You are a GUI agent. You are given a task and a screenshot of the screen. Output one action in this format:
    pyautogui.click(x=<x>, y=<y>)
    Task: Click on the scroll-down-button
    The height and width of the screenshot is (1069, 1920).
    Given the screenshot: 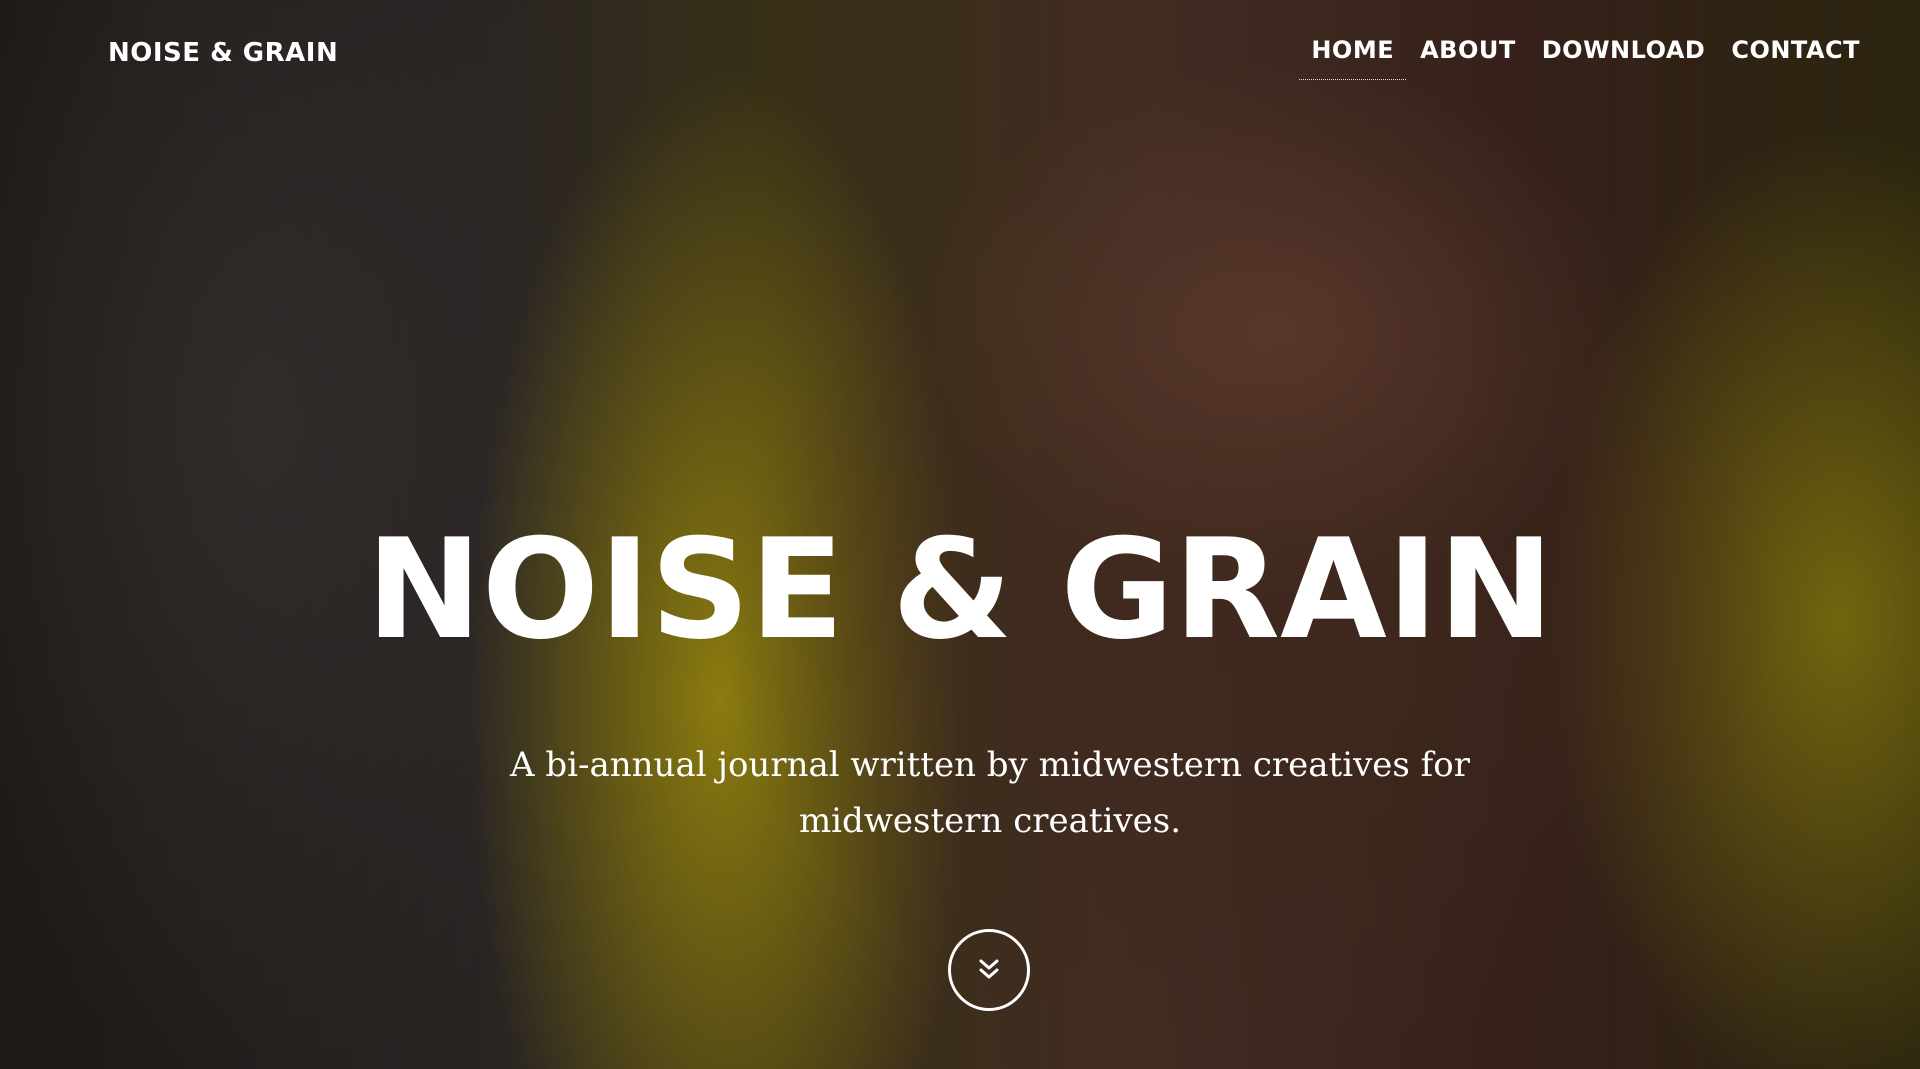 What is the action you would take?
    pyautogui.click(x=989, y=970)
    